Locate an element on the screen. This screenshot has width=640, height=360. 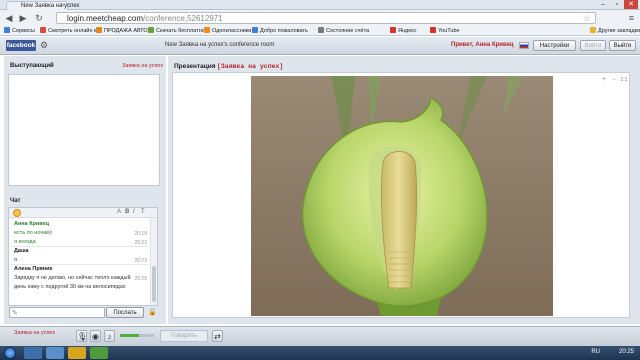
exit-button: Выйти is located at coordinates (622, 45).